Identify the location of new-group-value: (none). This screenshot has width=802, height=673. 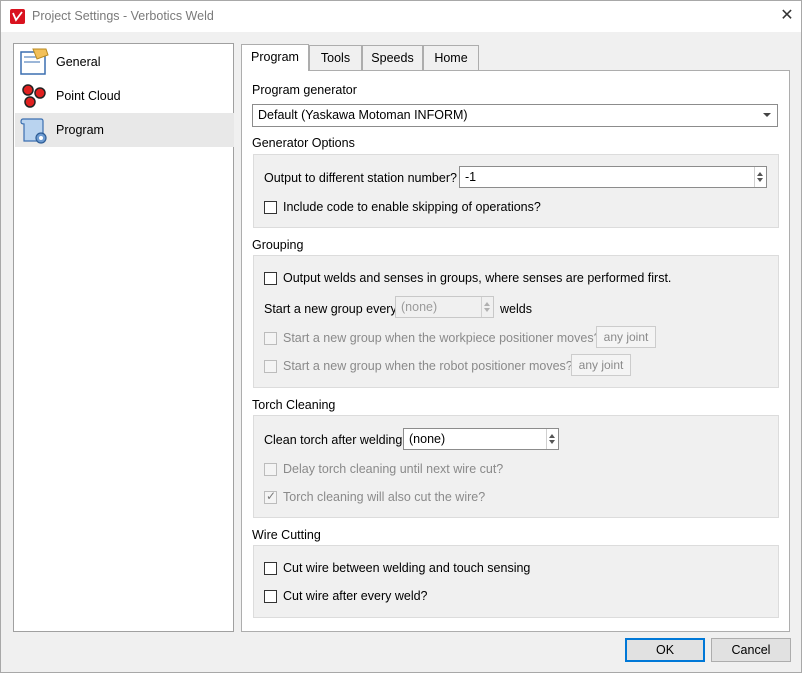
(419, 307).